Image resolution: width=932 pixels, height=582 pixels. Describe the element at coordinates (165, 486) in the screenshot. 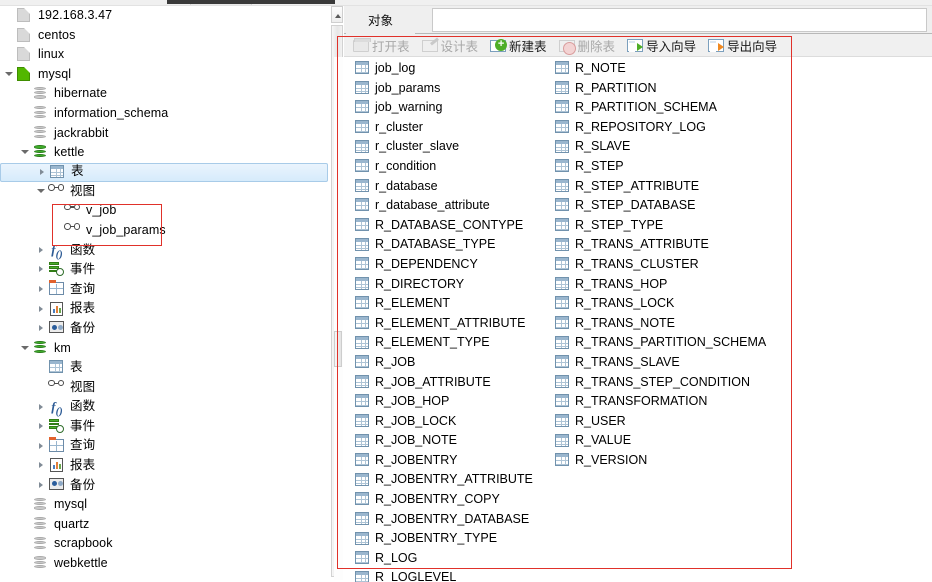

I see `sidebar-item--24: 备份` at that location.